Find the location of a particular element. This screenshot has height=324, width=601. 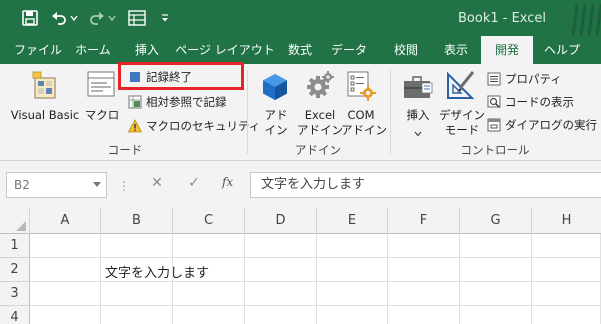

excel-addins-label-line2: アドイン is located at coordinates (320, 130).